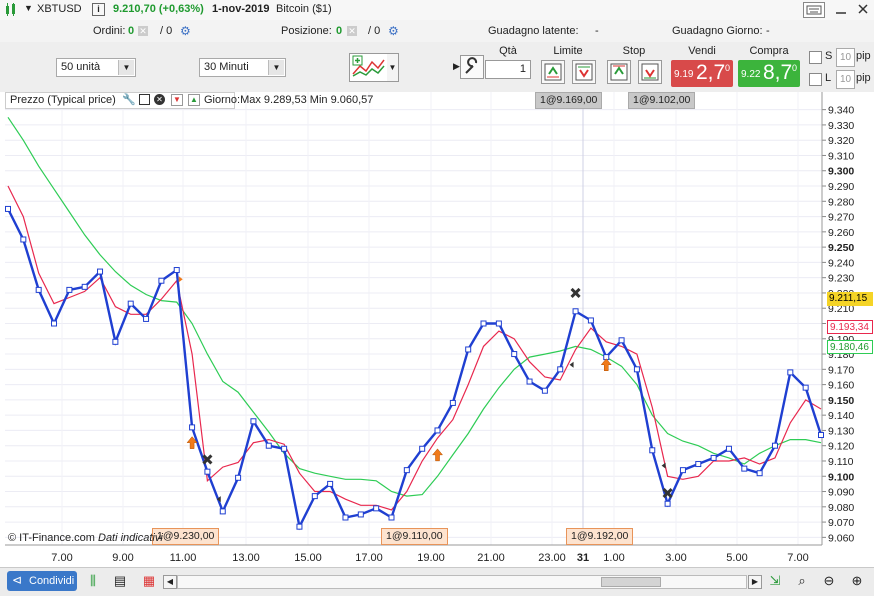 The width and height of the screenshot is (874, 596). I want to click on add-indicator-button, so click(369, 67).